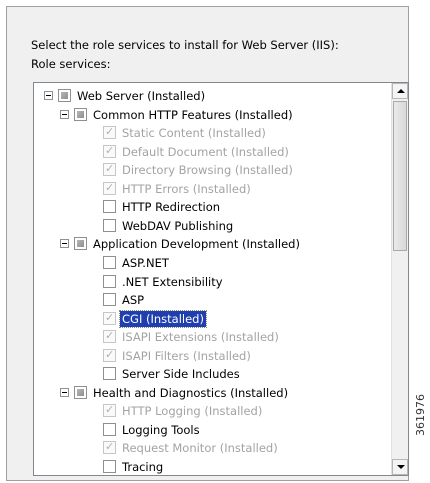  I want to click on tree-item-label: Application Development (Installed), so click(196, 244).